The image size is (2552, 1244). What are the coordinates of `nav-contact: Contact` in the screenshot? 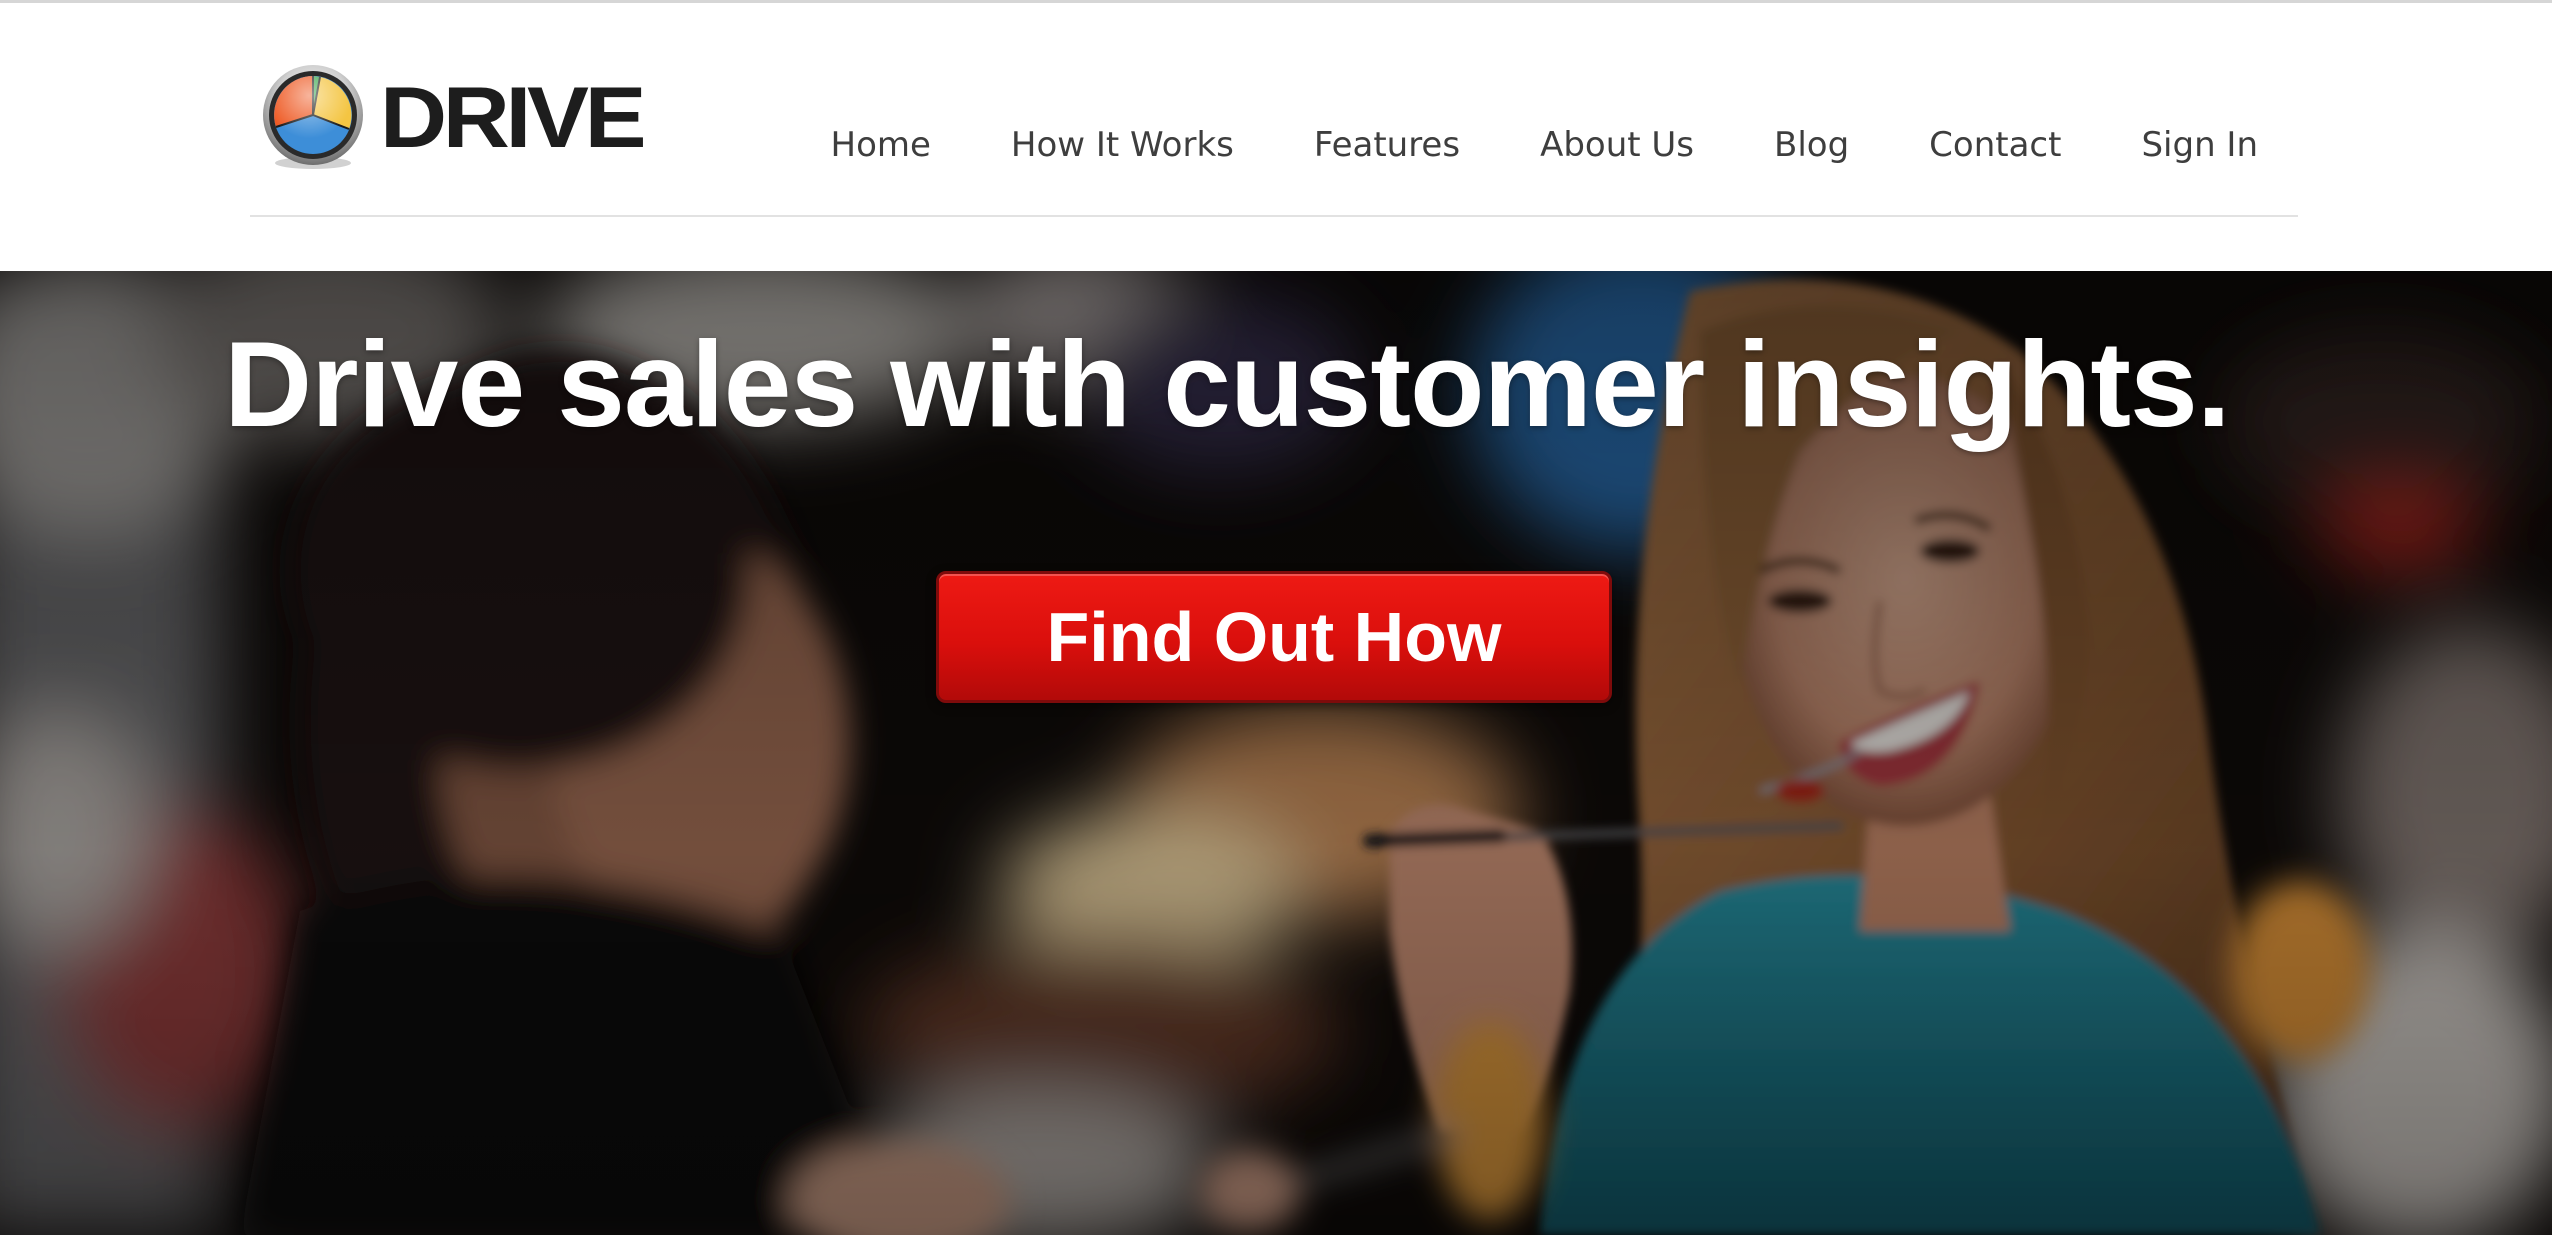 It's located at (1995, 145).